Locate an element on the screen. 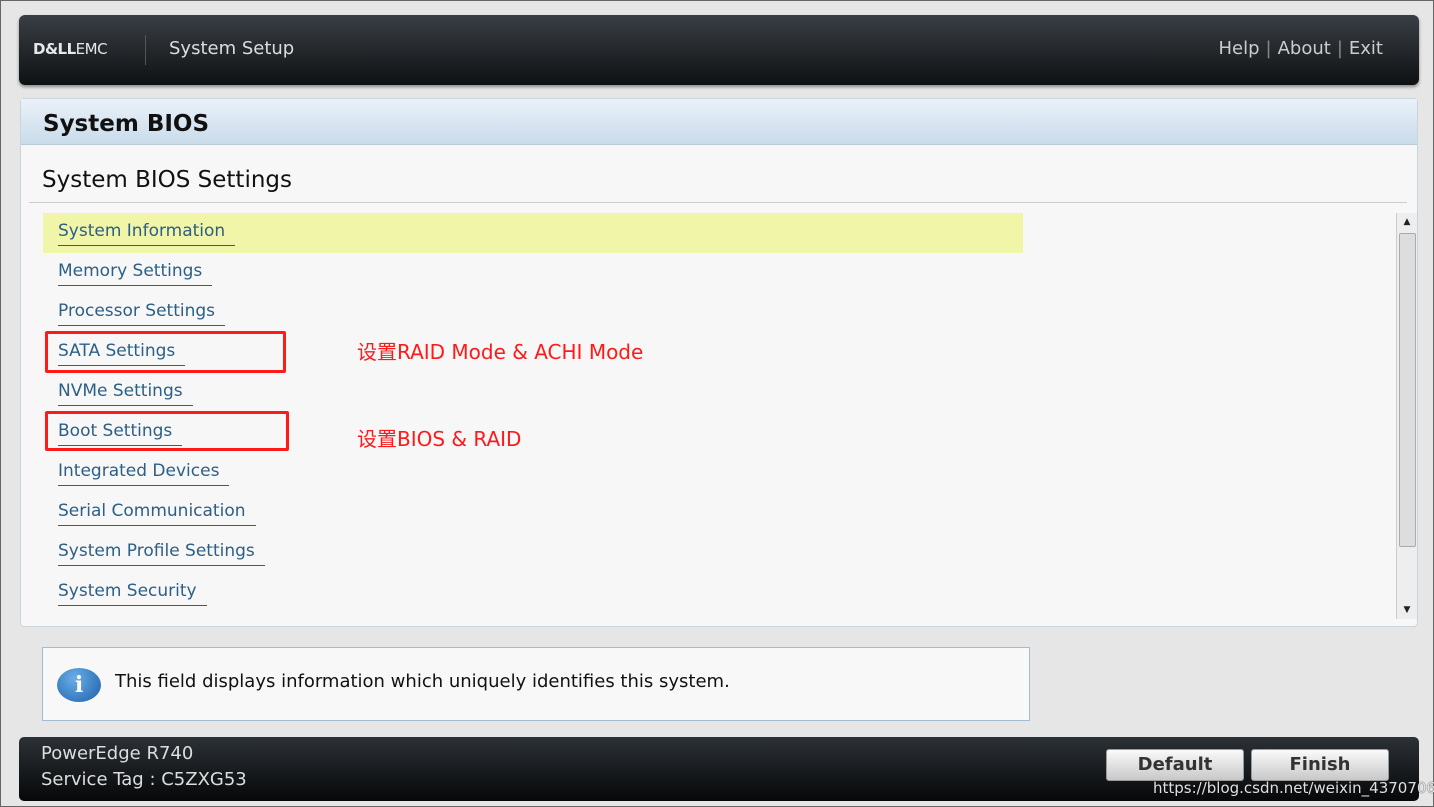  menu-item-memory-settings: Memory Settings is located at coordinates (533, 273).